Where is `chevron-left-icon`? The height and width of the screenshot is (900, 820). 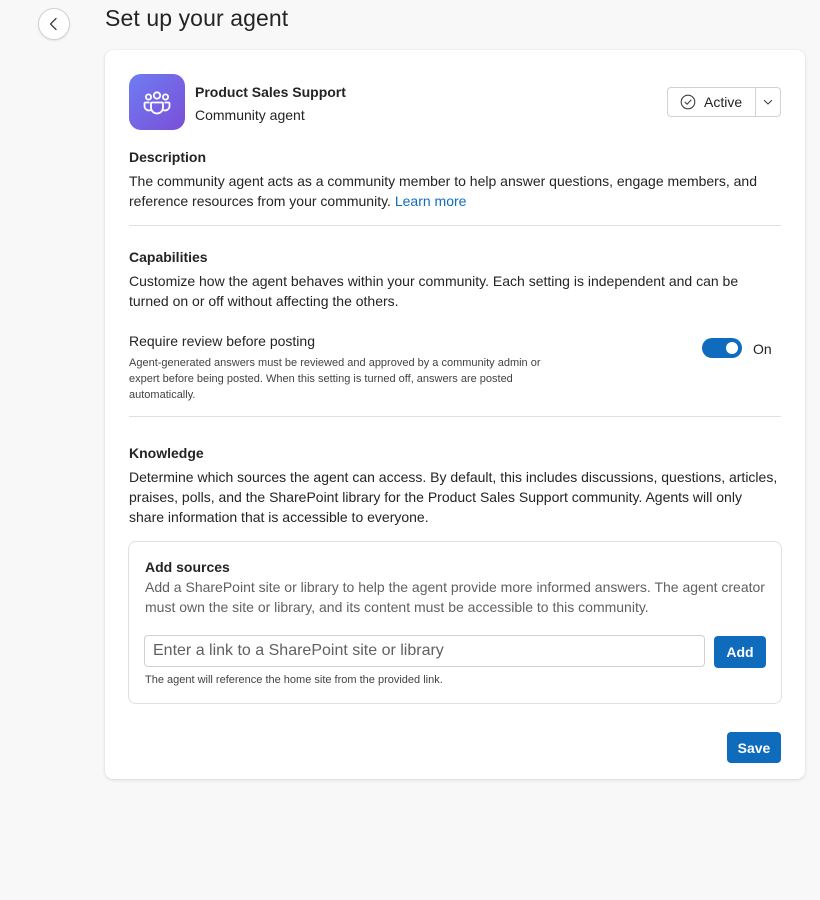 chevron-left-icon is located at coordinates (53, 24).